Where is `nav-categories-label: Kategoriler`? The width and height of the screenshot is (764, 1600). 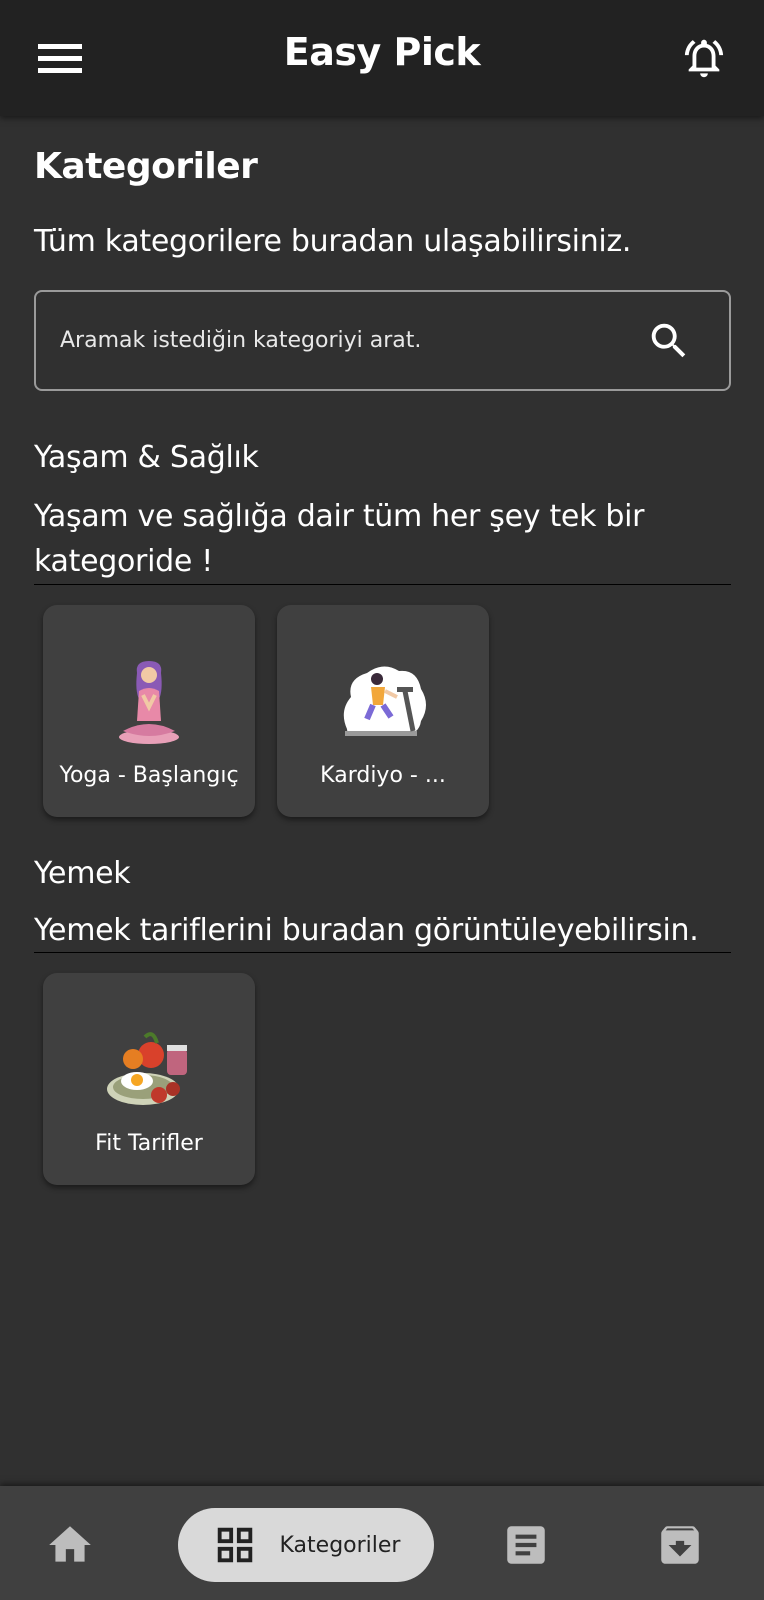
nav-categories-label: Kategoriler is located at coordinates (340, 1545).